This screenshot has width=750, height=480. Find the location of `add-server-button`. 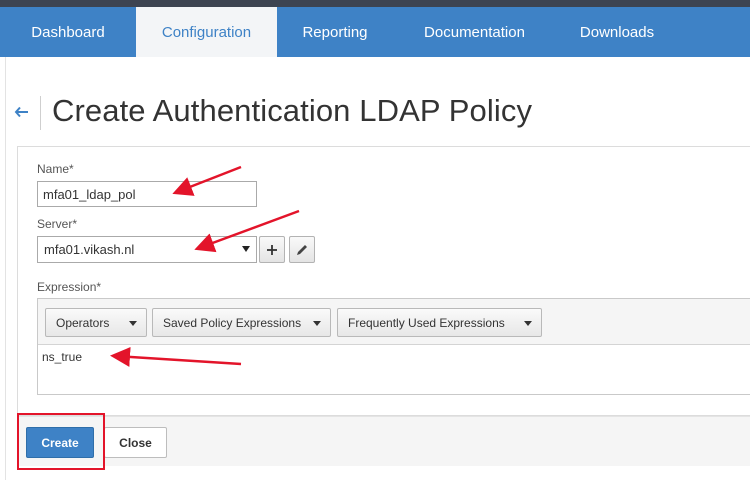

add-server-button is located at coordinates (272, 249).